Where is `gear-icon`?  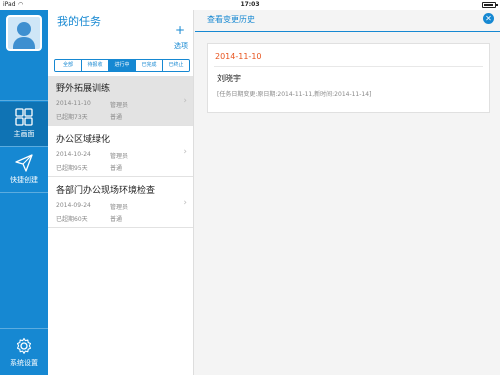 gear-icon is located at coordinates (24, 345).